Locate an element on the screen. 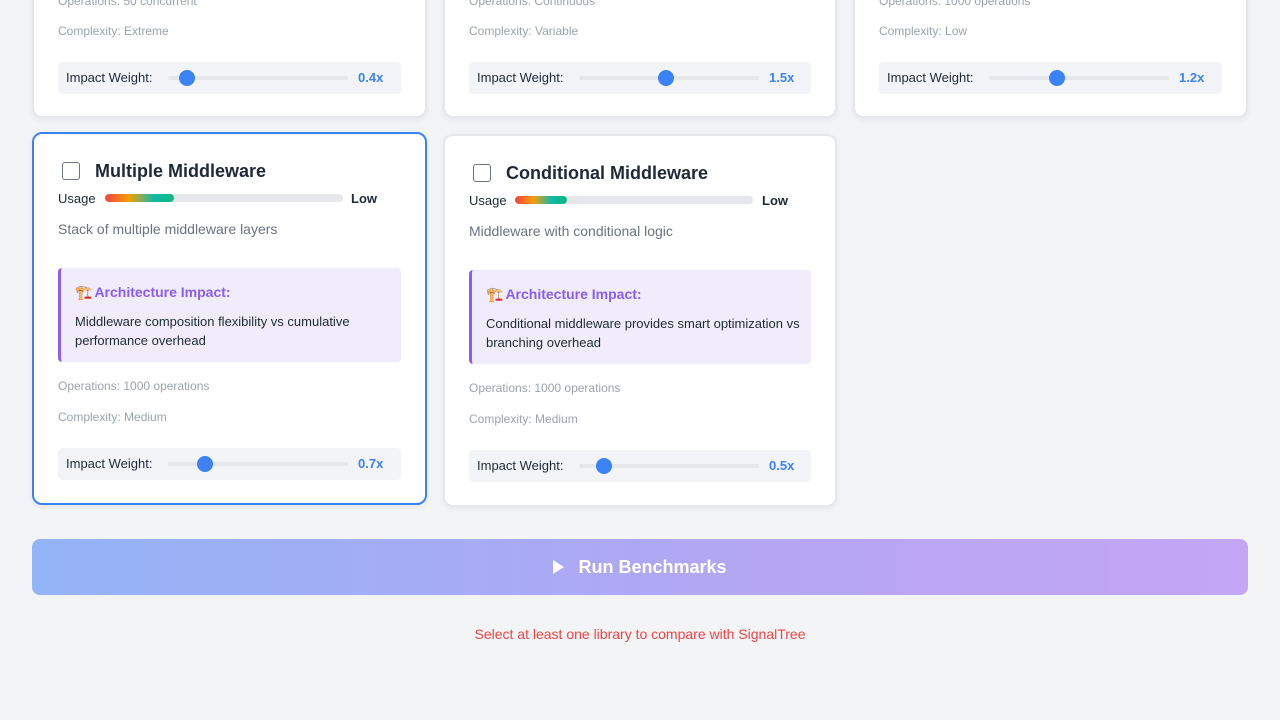 The image size is (1280, 720). card-complexity: Complexity: Low is located at coordinates (923, 31).